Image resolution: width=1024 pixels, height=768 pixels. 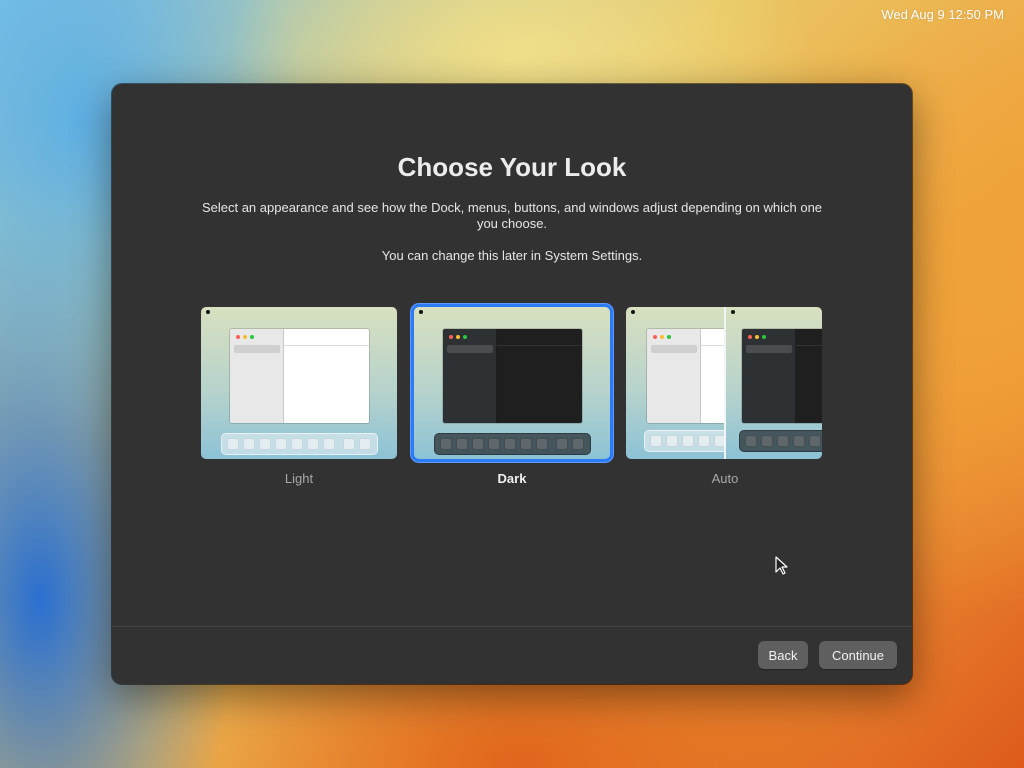 I want to click on back-button: Back, so click(x=783, y=655).